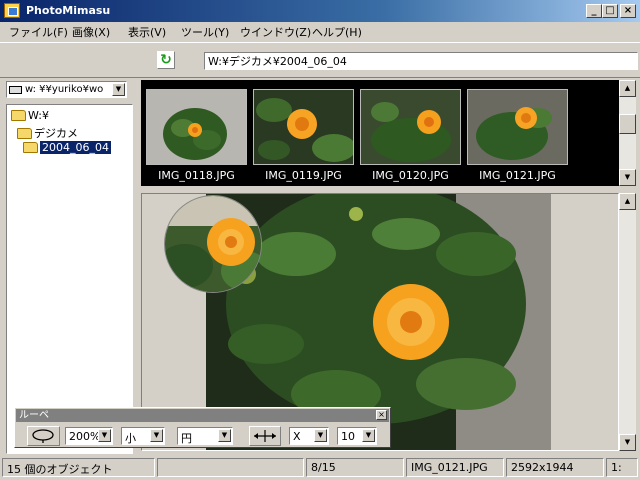  I want to click on loupe-lens, so click(213, 244).